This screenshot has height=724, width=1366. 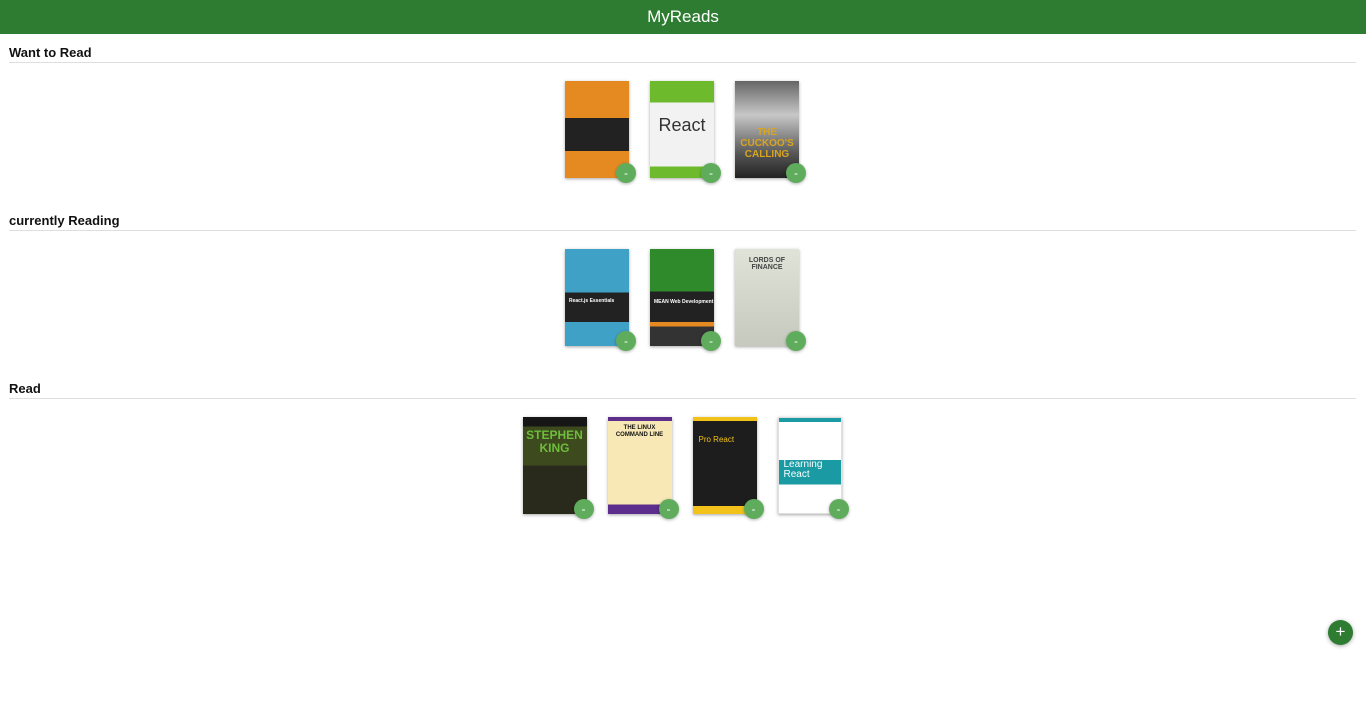 I want to click on book-cover: Pro React, so click(x=724, y=465).